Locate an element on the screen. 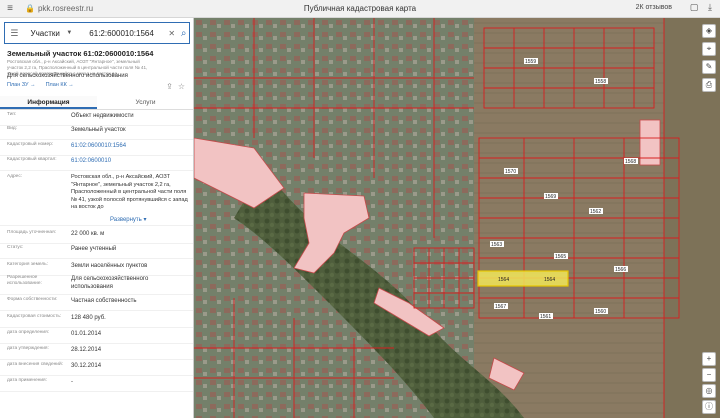 This screenshot has width=720, height=418. row-label: Кадастровый квартал: is located at coordinates (32, 159).